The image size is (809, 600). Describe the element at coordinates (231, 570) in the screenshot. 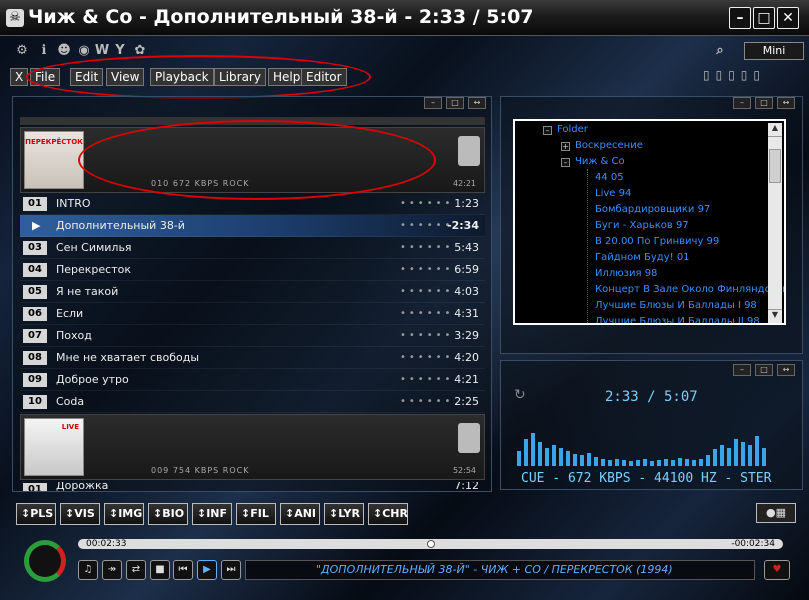

I see `next-button: ⏭` at that location.